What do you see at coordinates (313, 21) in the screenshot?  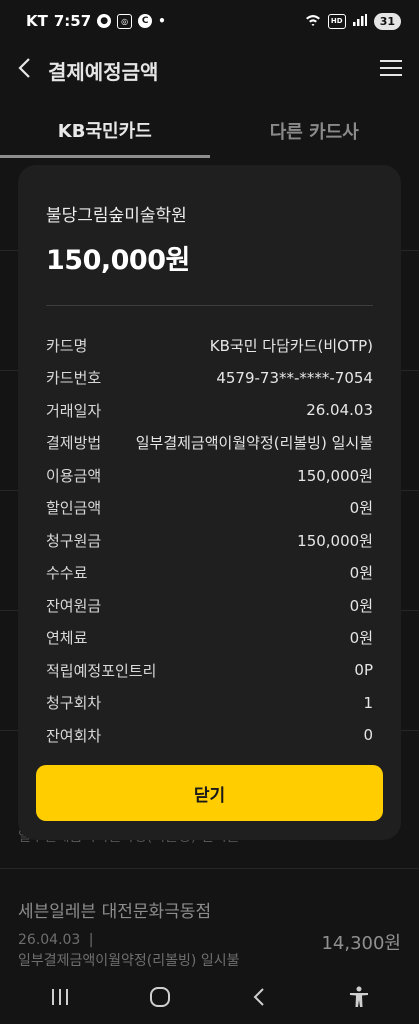 I see `wifi-icon` at bounding box center [313, 21].